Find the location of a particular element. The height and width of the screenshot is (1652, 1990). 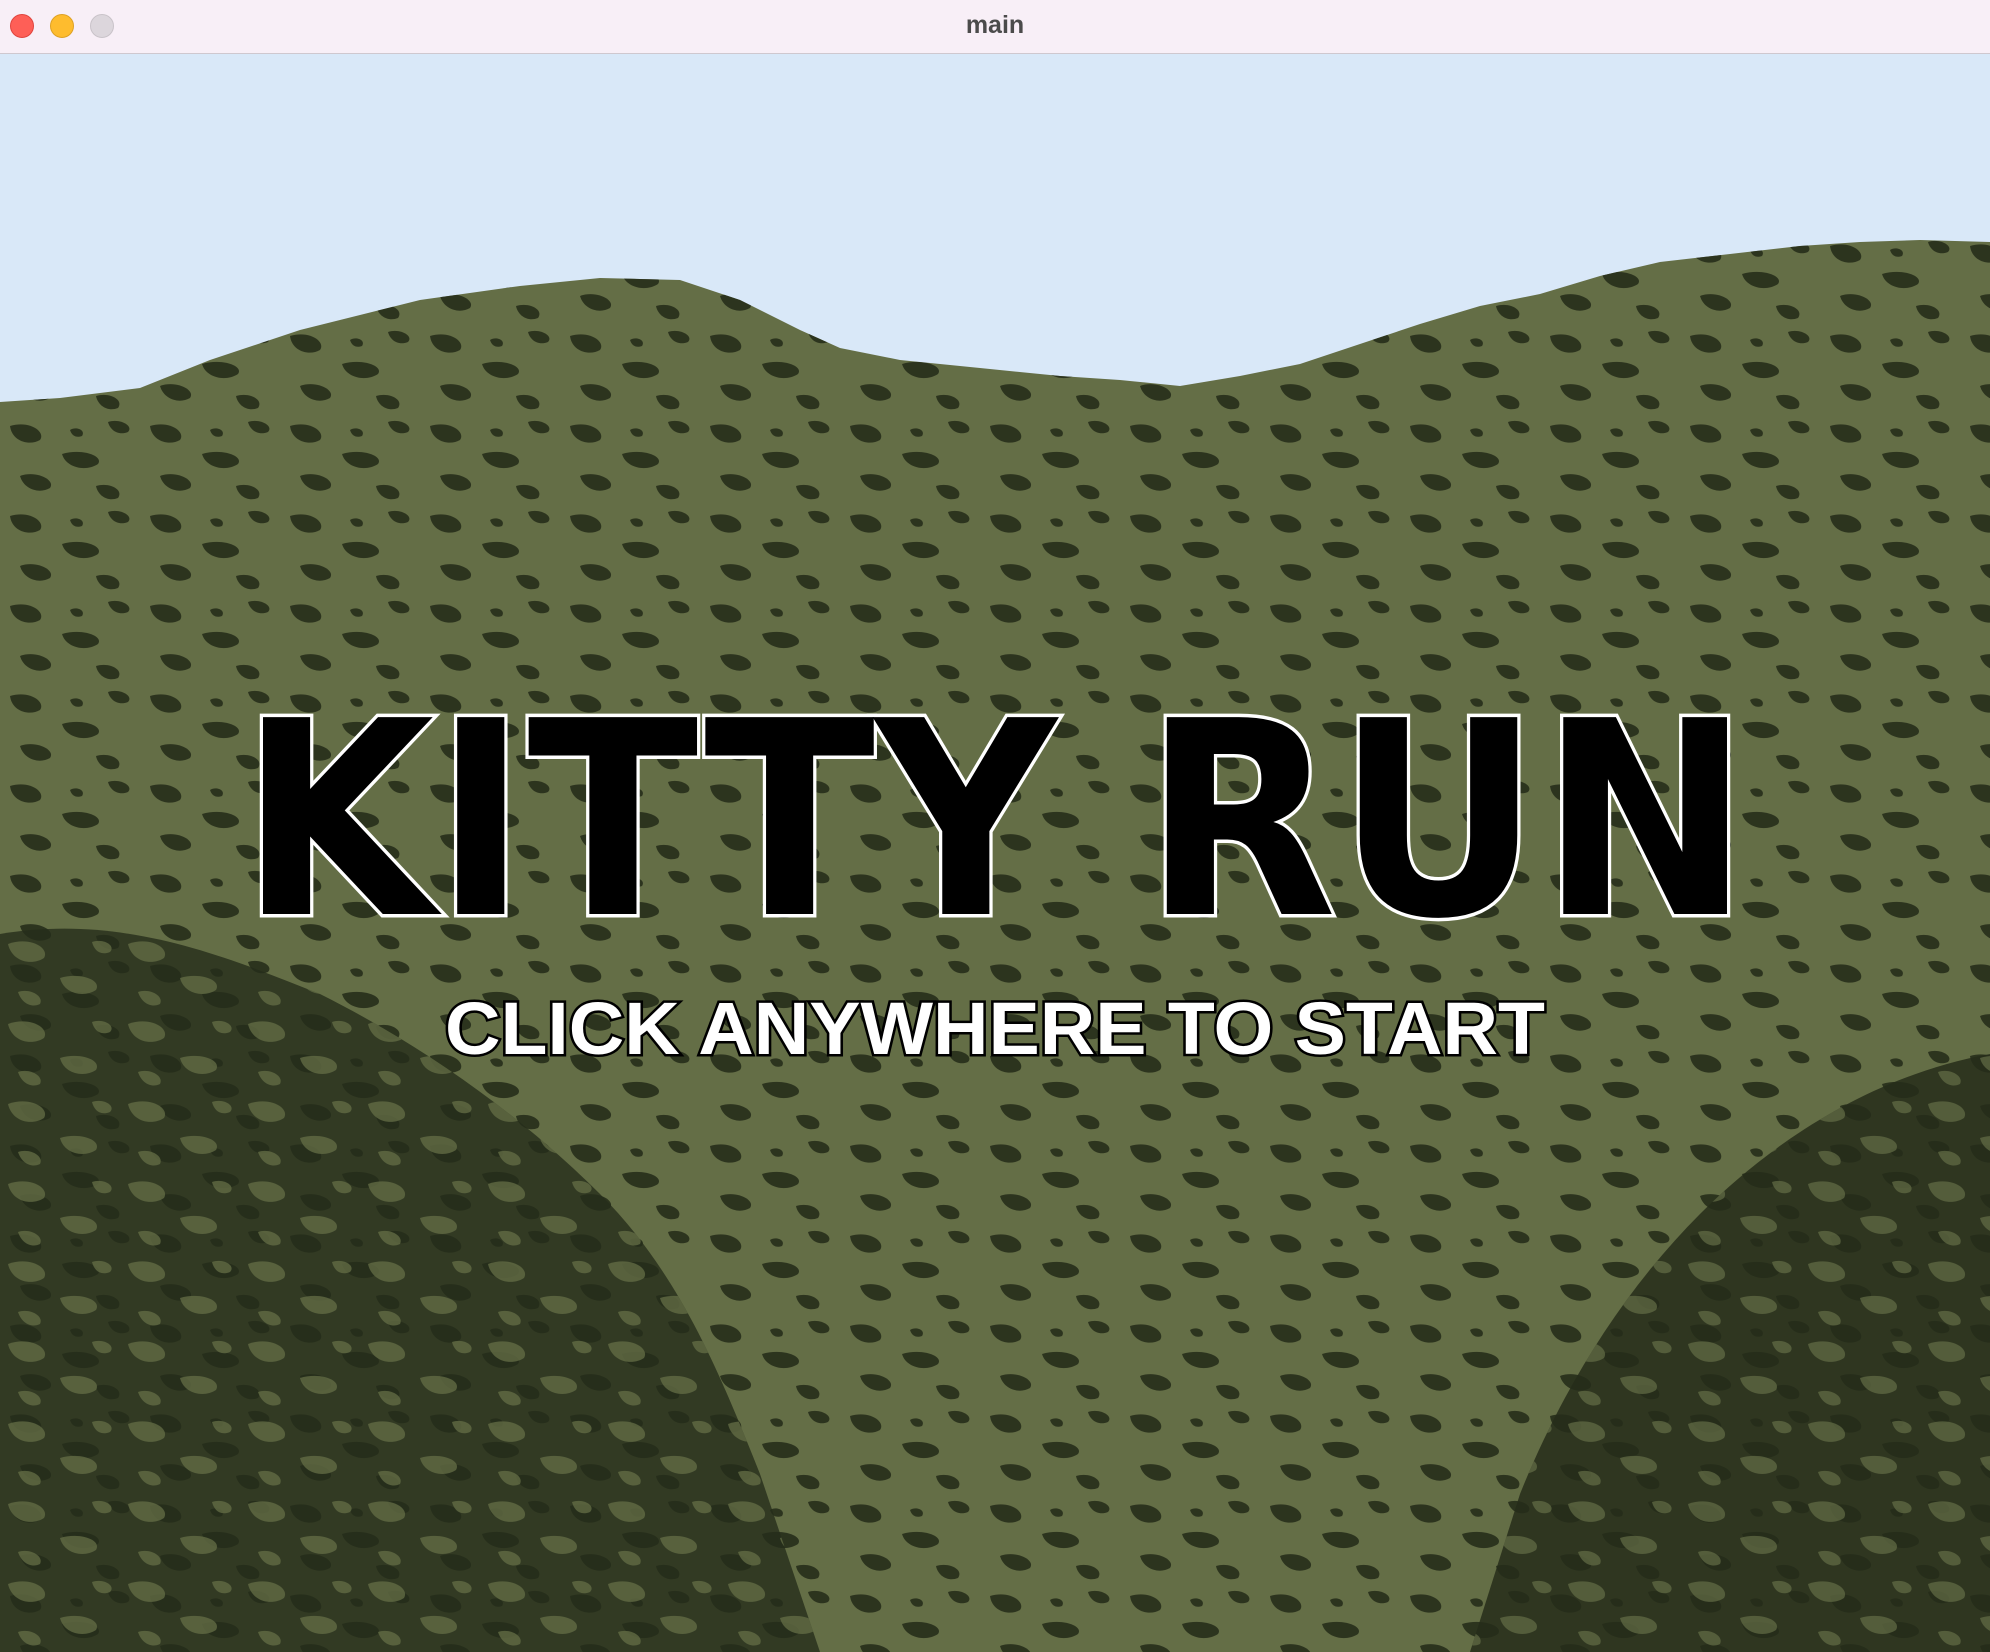

game-title: KITTY RUN is located at coordinates (995, 820).